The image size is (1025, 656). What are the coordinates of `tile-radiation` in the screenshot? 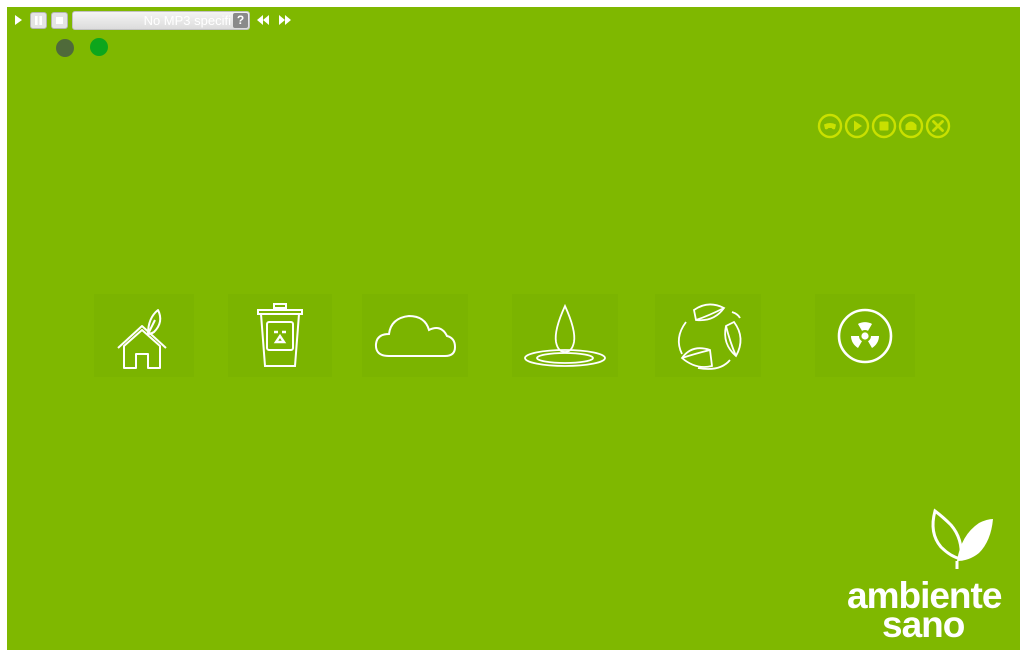 It's located at (865, 335).